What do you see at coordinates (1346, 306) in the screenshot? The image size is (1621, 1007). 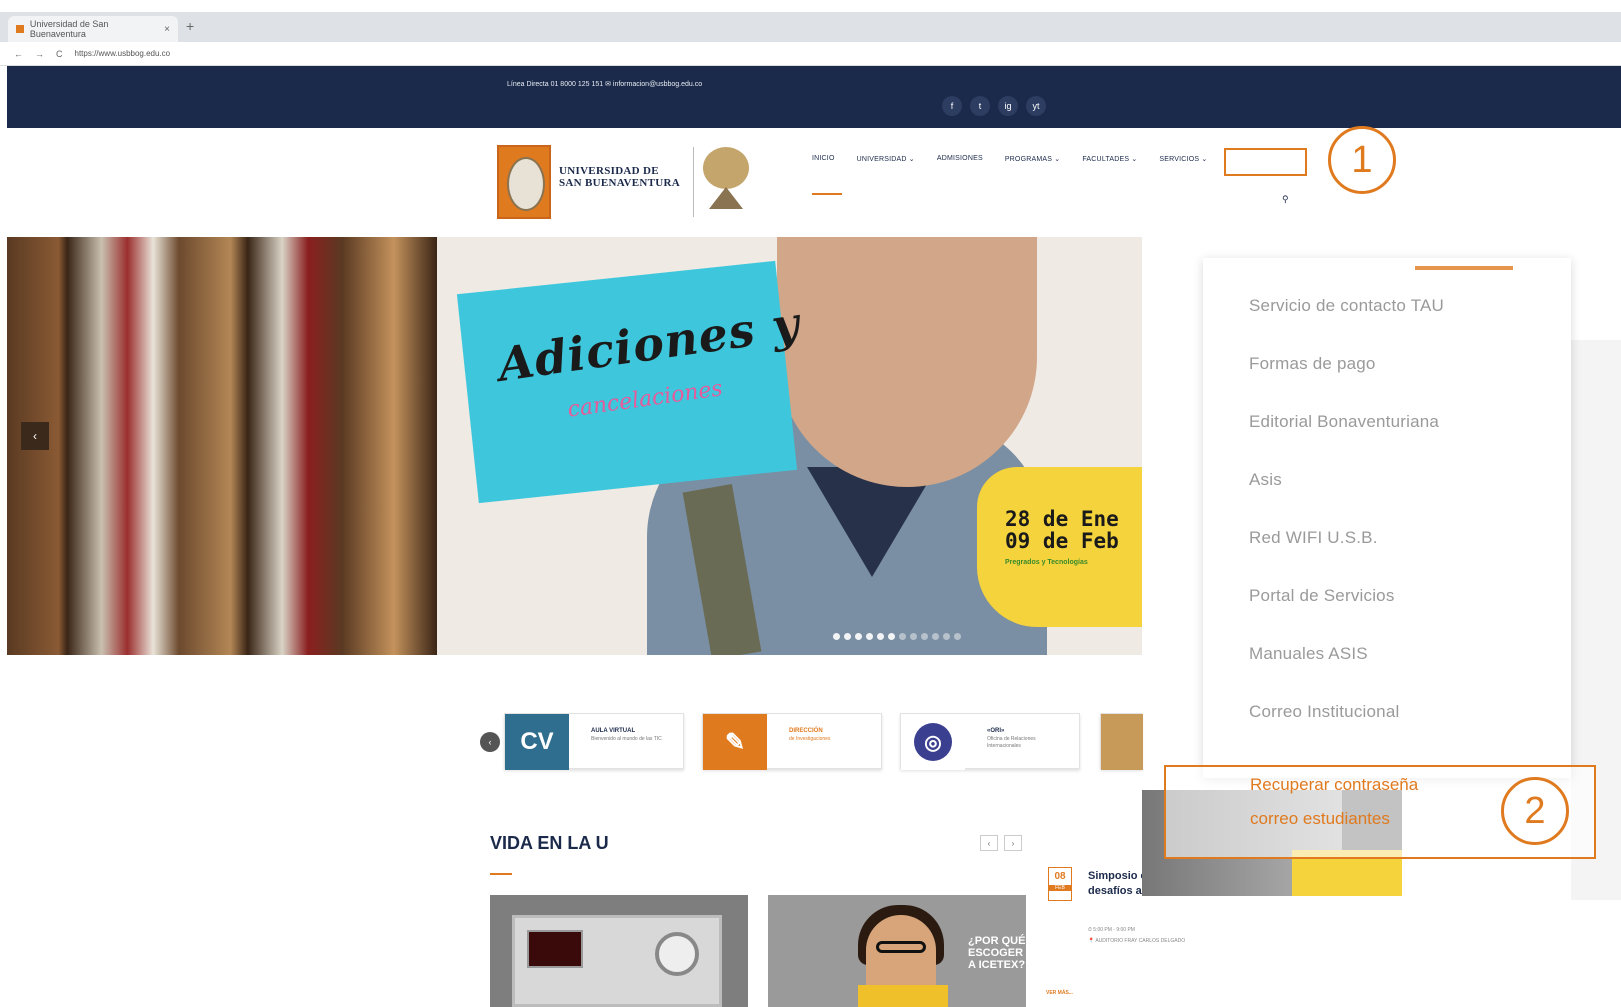 I see `menu-item-contacto-tau: Servicio de contacto TAU` at bounding box center [1346, 306].